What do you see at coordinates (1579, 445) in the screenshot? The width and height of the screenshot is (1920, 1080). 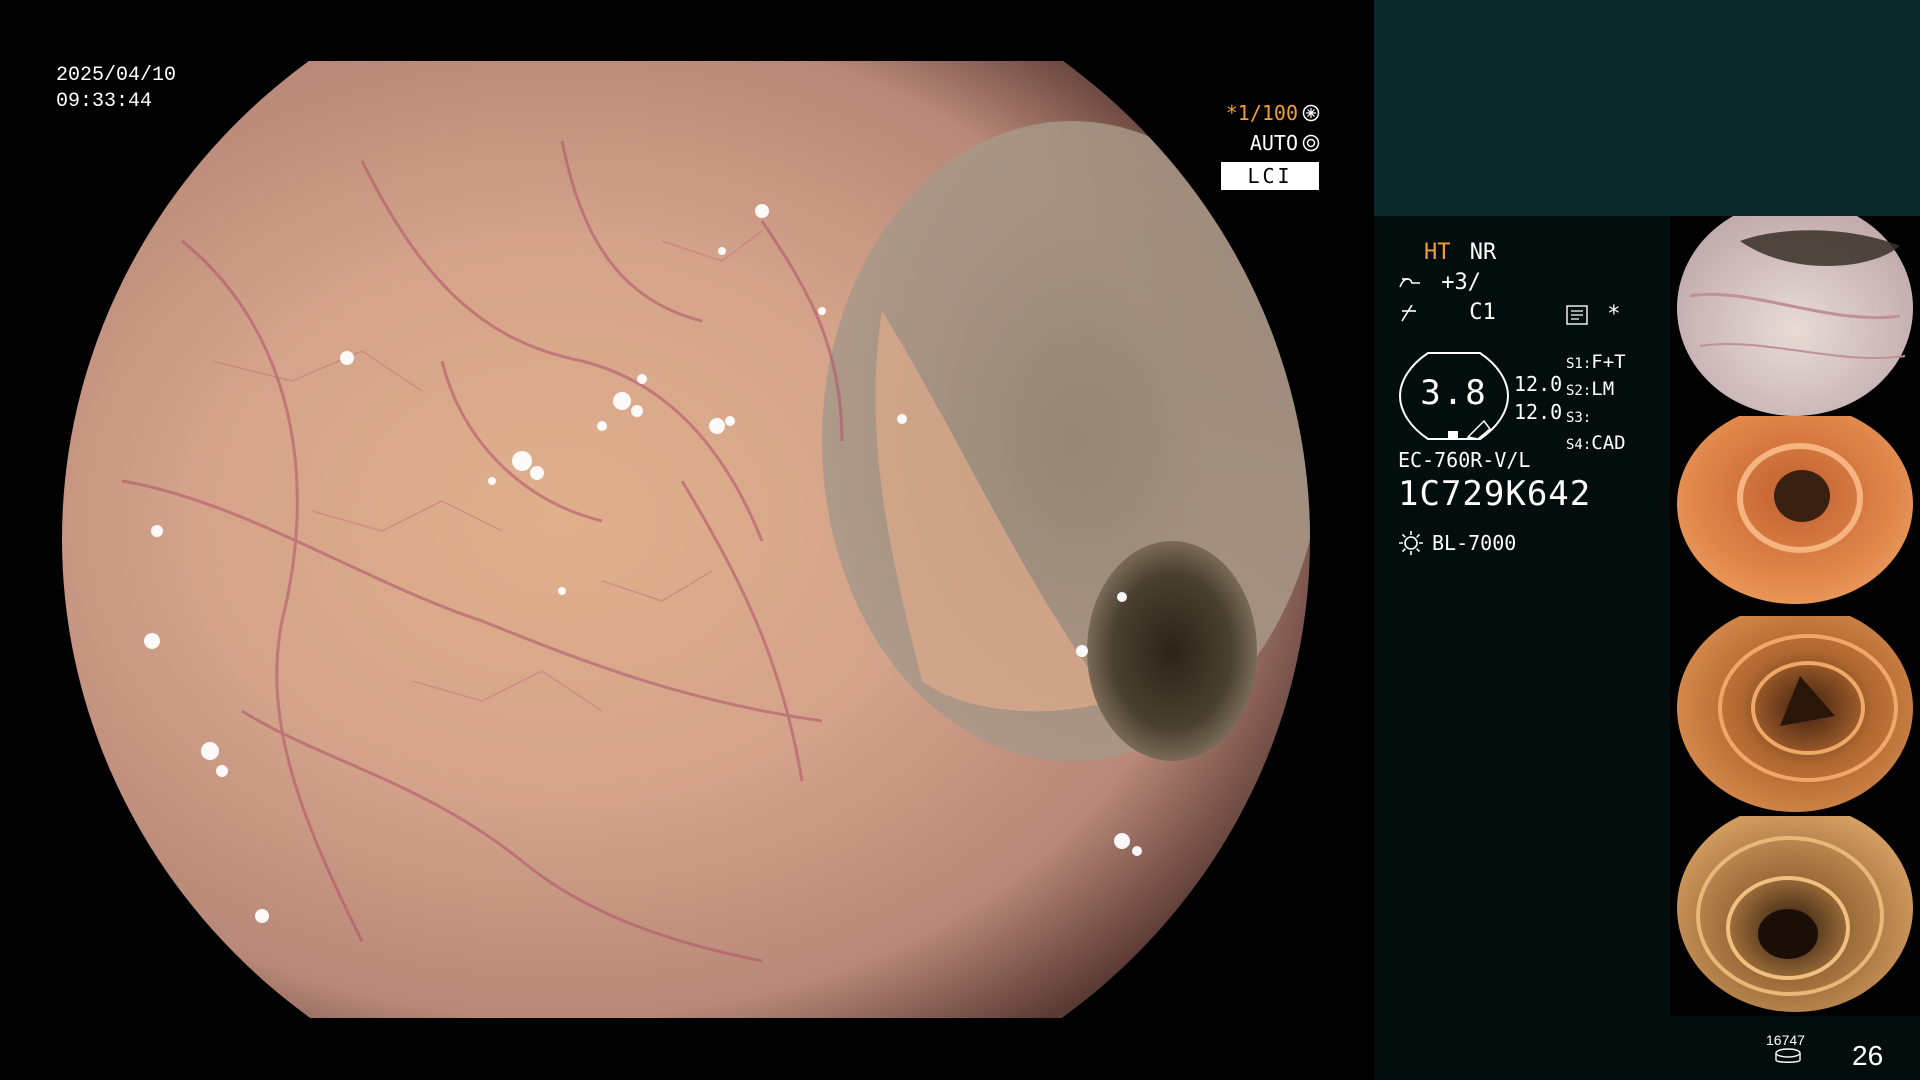 I see `s4-label: S4:` at bounding box center [1579, 445].